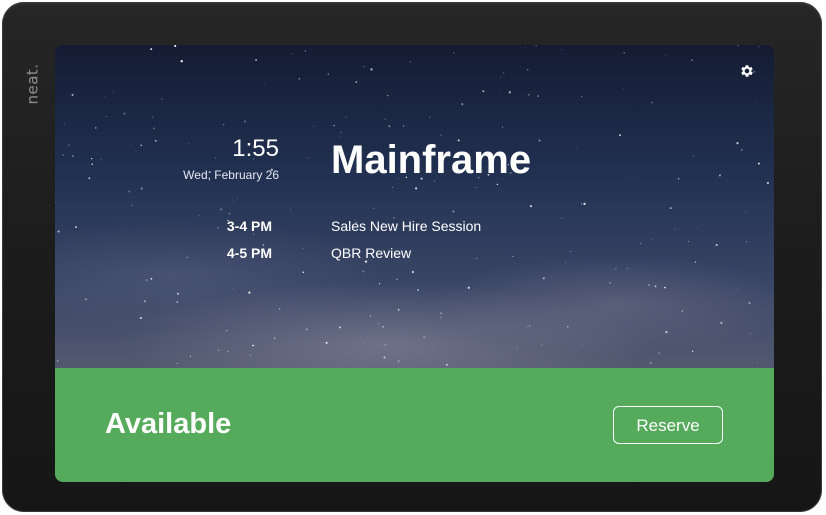  What do you see at coordinates (668, 425) in the screenshot?
I see `reserve-button: Reserve` at bounding box center [668, 425].